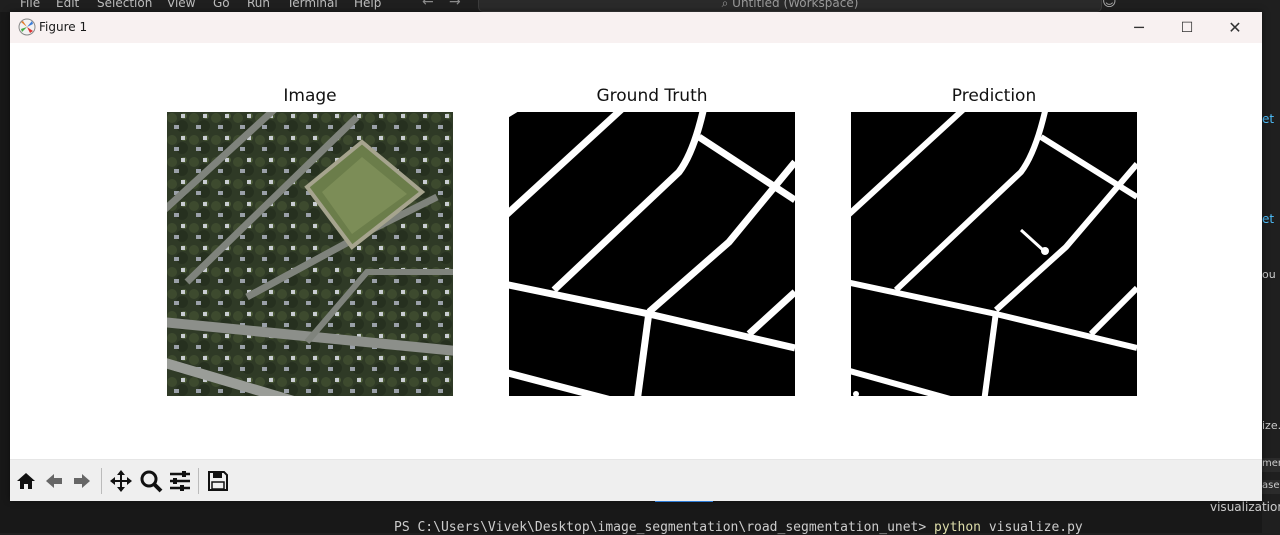 This screenshot has height=535, width=1280. I want to click on menu-edit: Edit, so click(67, 5).